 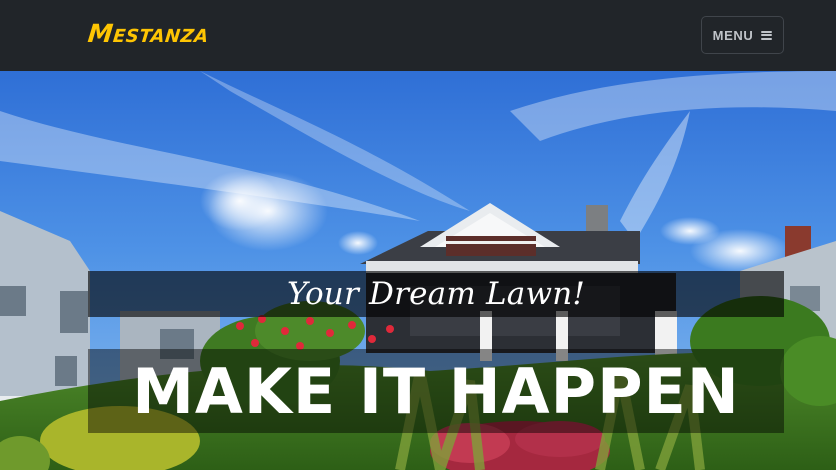 I want to click on hero-heading: MAKE IT HAPPEN, so click(x=436, y=391).